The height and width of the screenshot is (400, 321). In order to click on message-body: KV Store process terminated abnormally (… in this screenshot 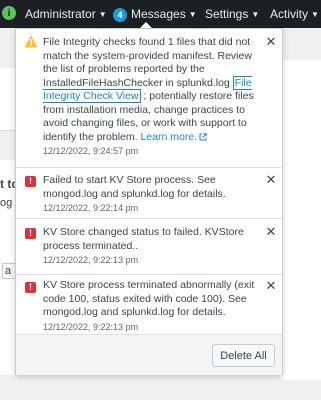, I will do `click(149, 298)`.